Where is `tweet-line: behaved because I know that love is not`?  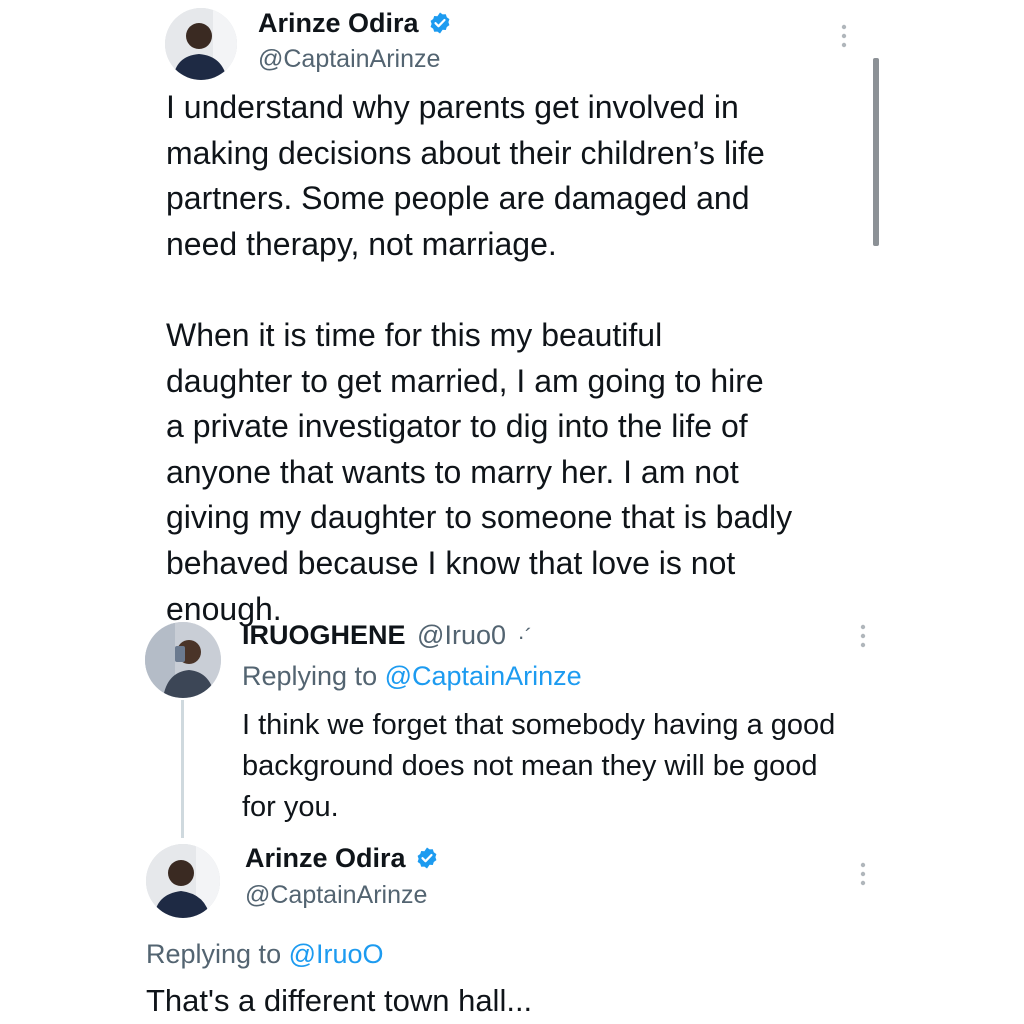
tweet-line: behaved because I know that love is not is located at coordinates (451, 562).